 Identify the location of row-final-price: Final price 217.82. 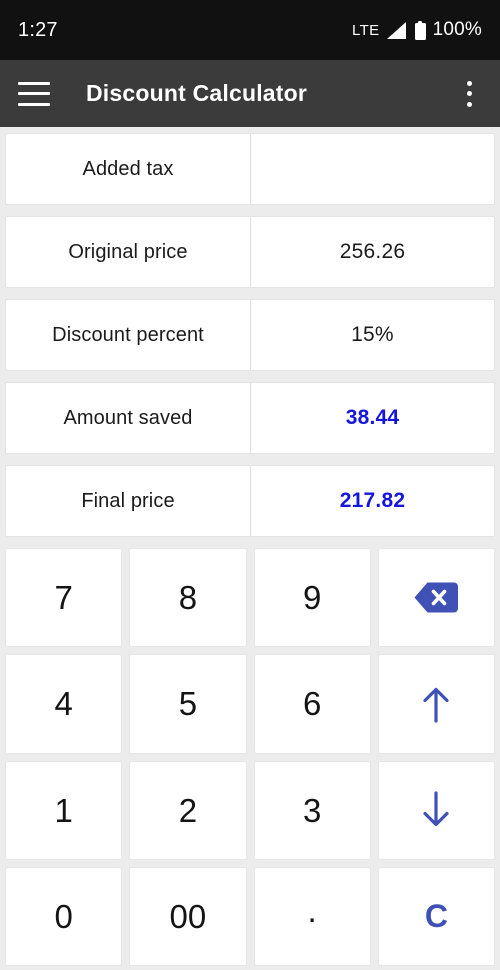
(250, 501).